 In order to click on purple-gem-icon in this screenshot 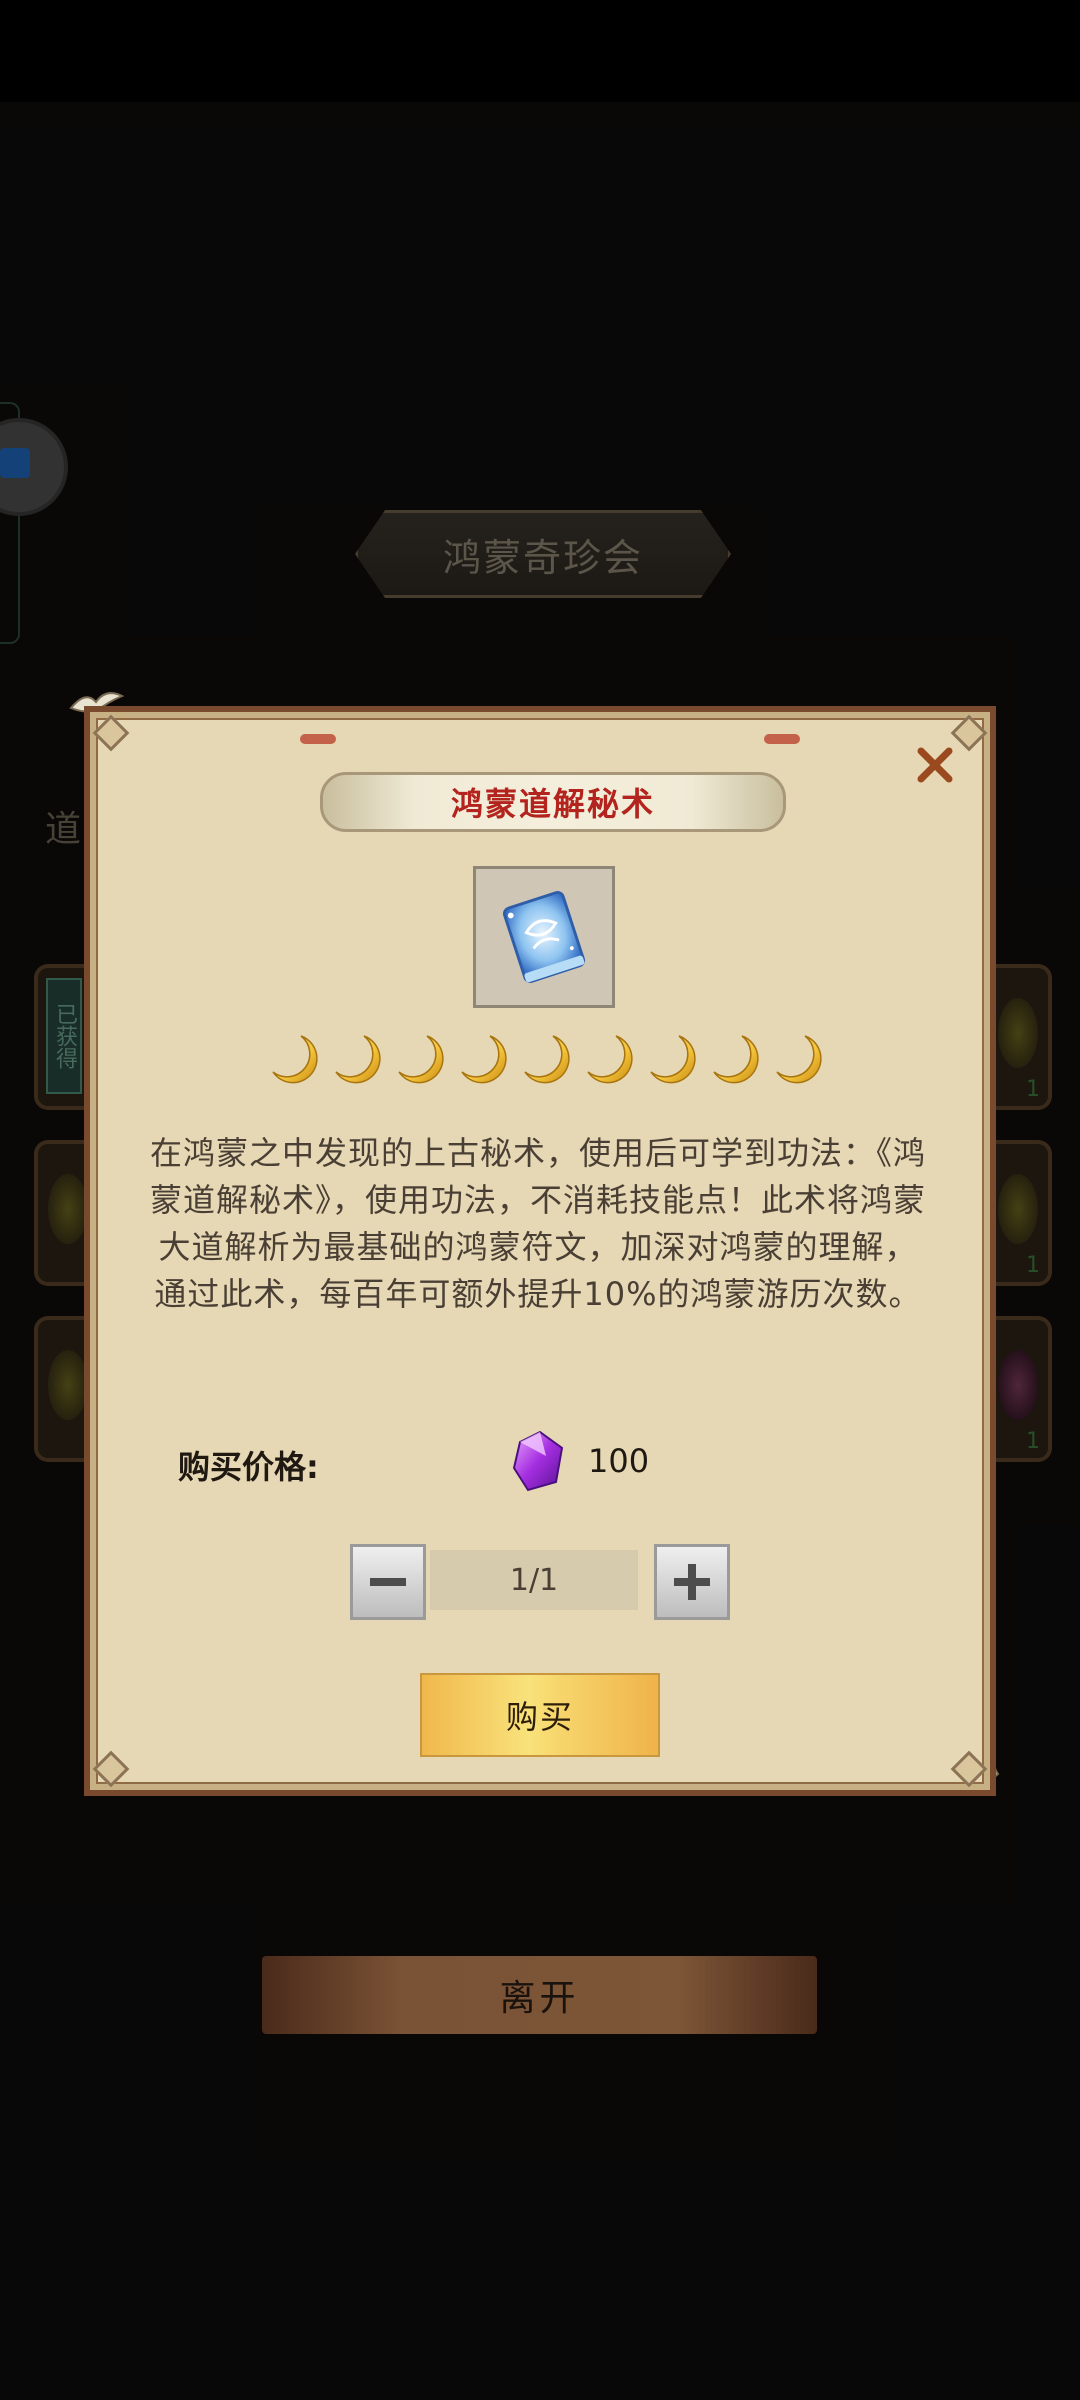, I will do `click(538, 1461)`.